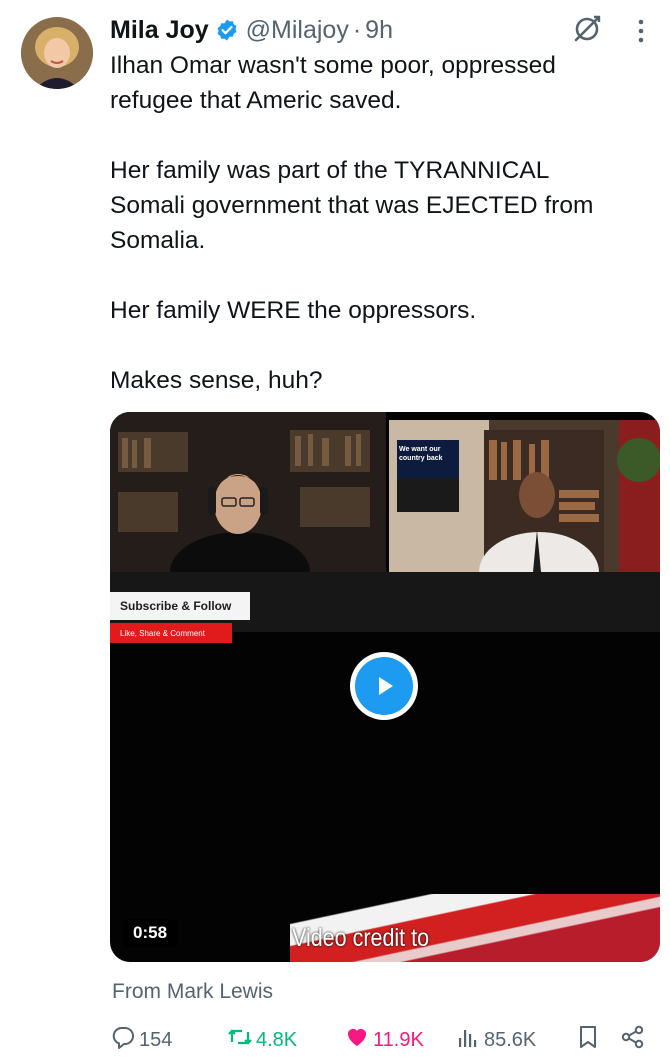 This screenshot has width=670, height=1064. I want to click on play-button, so click(384, 686).